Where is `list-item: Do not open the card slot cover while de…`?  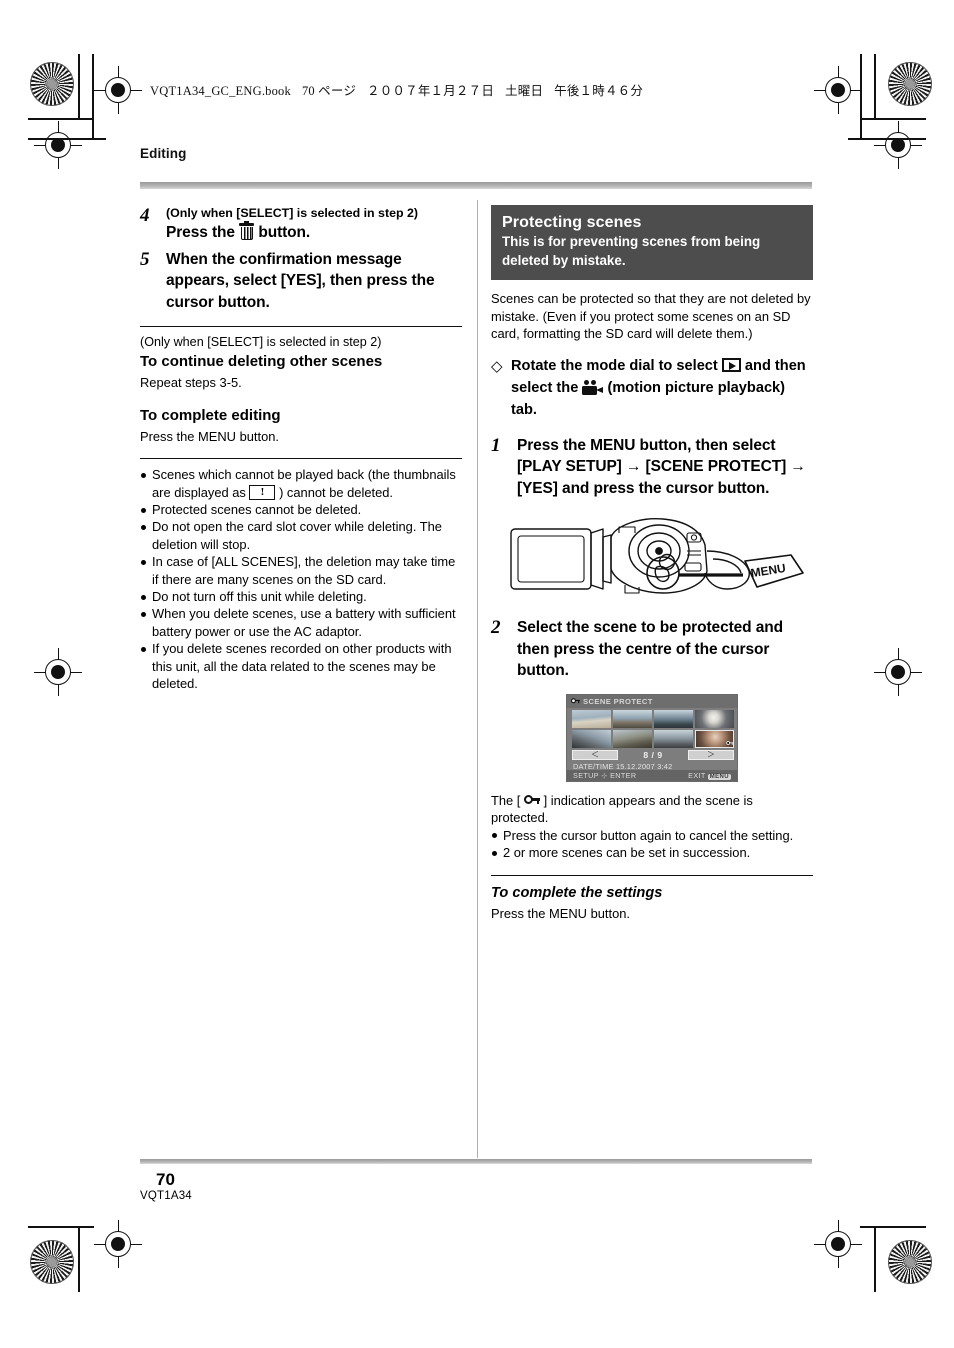
list-item: Do not open the card slot cover while de… is located at coordinates (301, 535).